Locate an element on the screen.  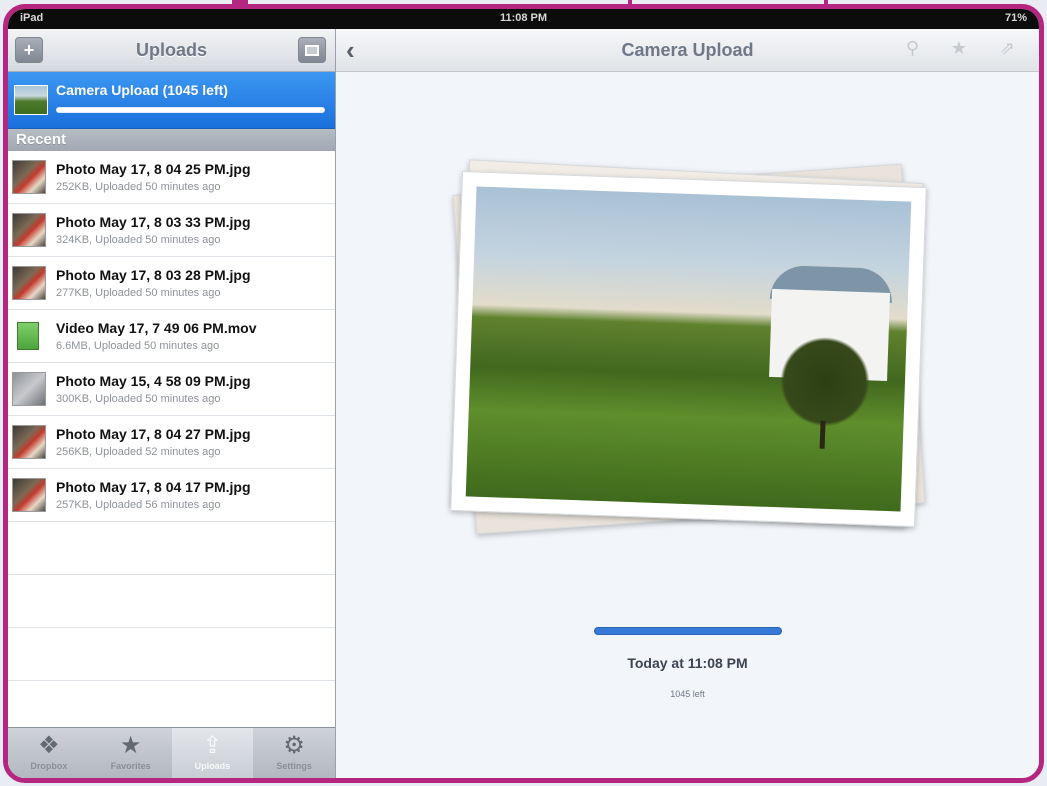
status-time: 11:08 PM is located at coordinates (523, 18).